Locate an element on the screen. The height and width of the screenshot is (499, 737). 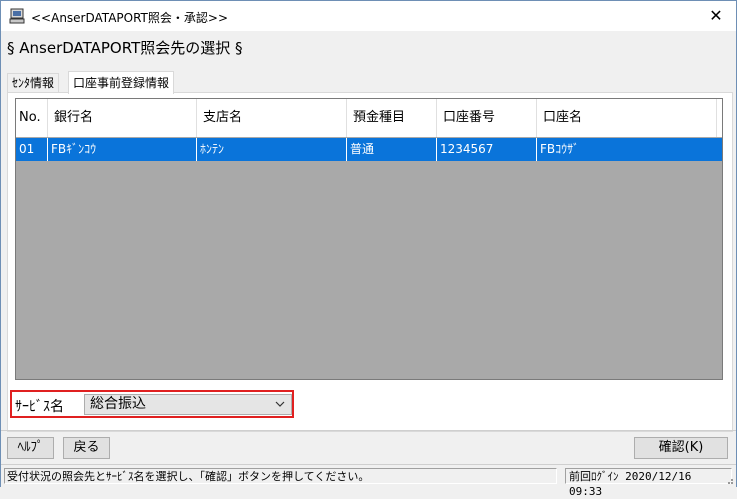
table-row: 01 FBｷﾞﾝｺｳ ﾎﾝﾃﾝ 普通 1234567 FBｺｳｻﾞ is located at coordinates (369, 149).